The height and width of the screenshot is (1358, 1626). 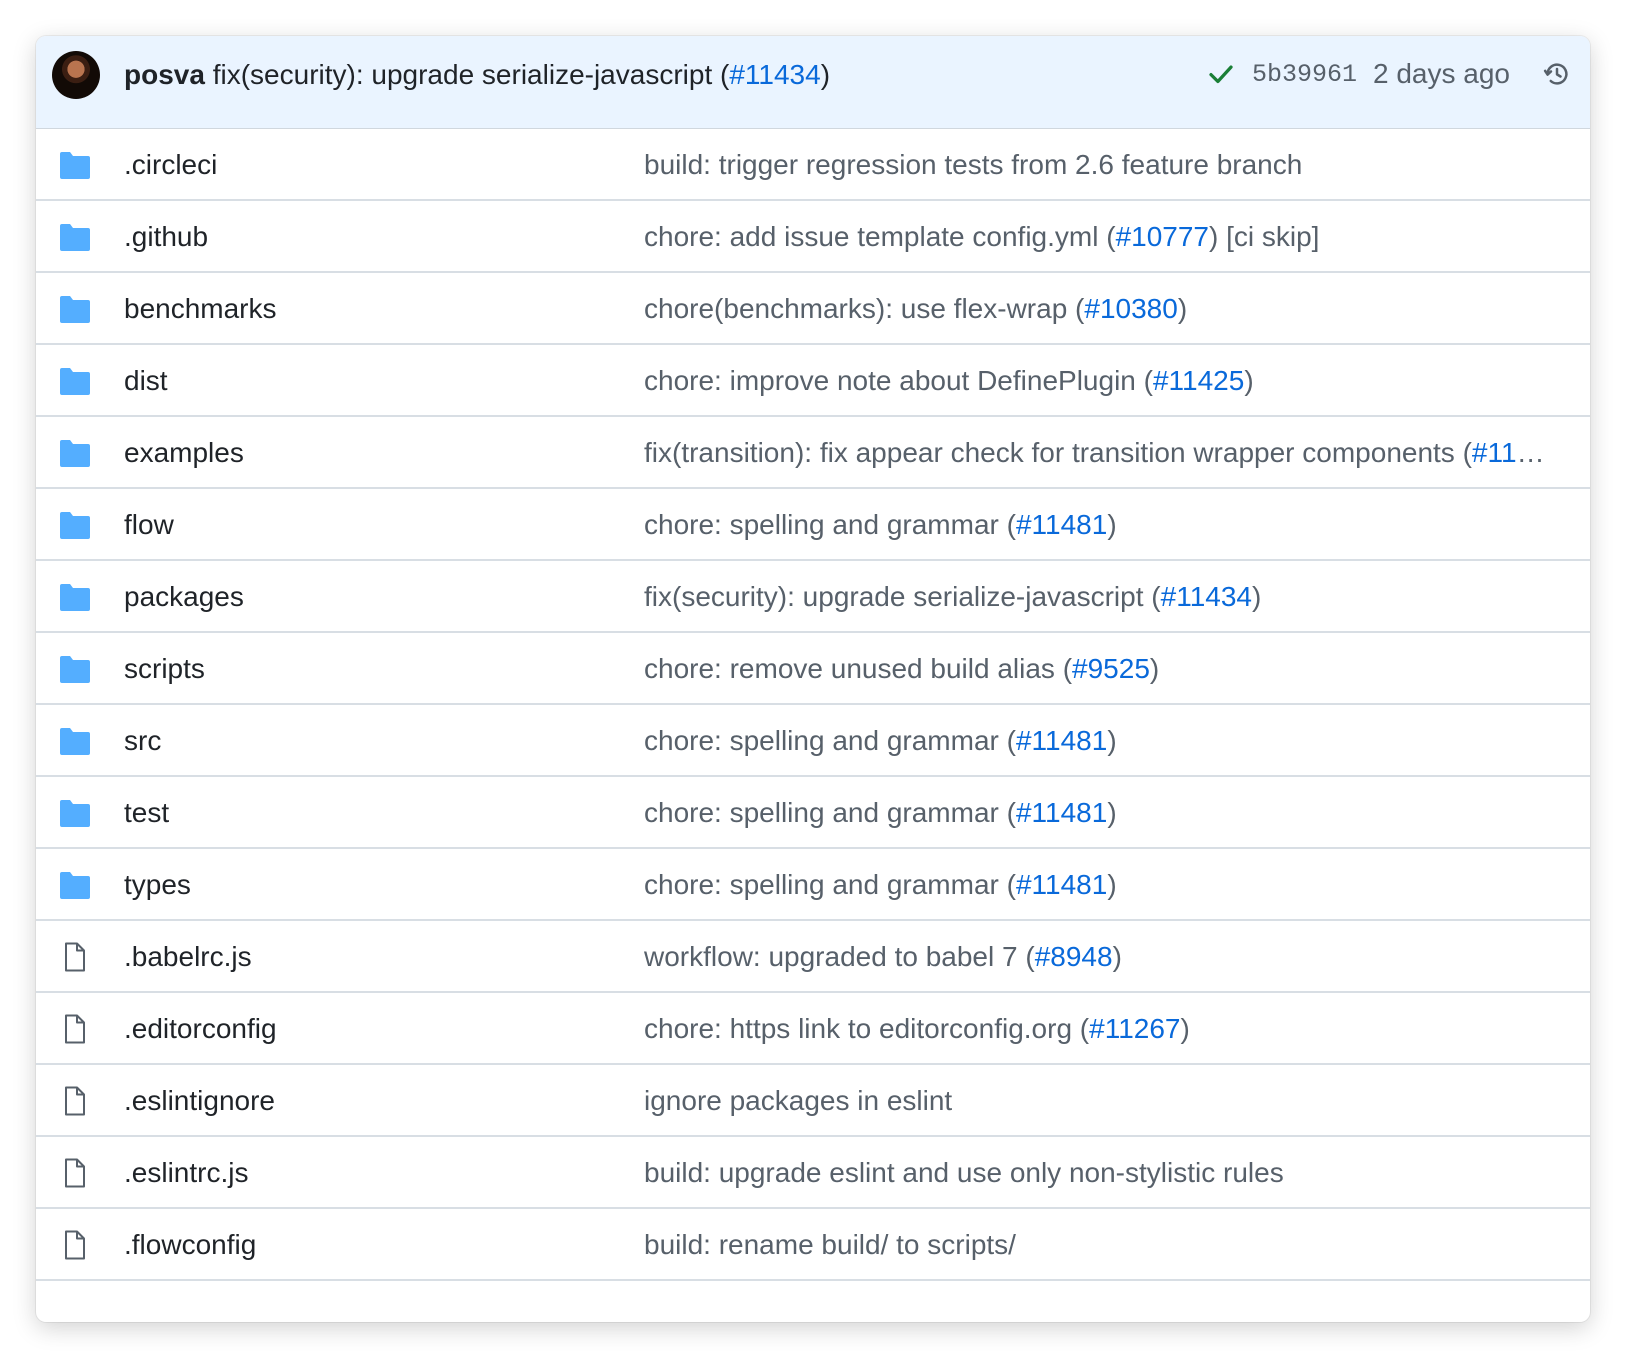 I want to click on pr-link: #8948, so click(x=1074, y=956).